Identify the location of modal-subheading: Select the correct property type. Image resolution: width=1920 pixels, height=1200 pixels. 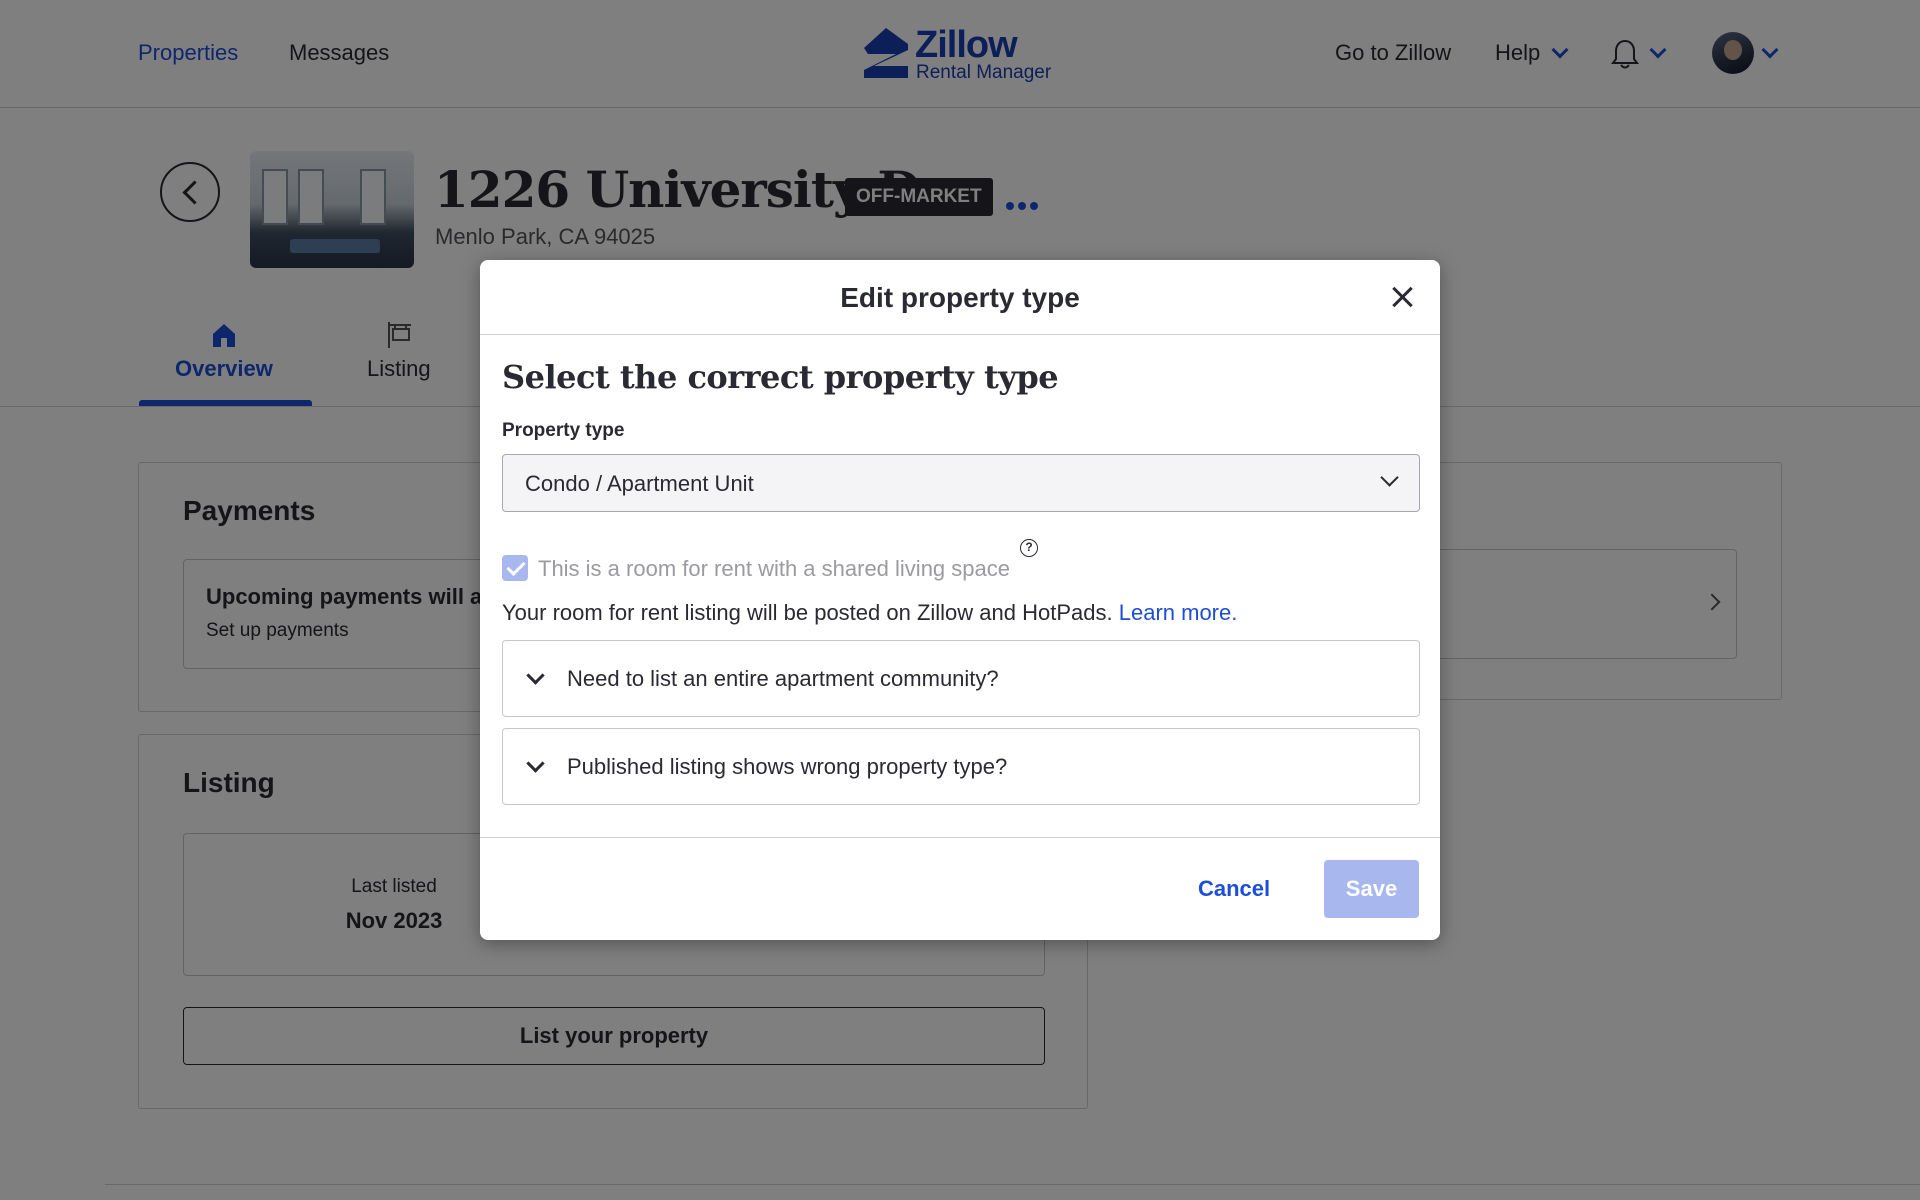
(780, 377).